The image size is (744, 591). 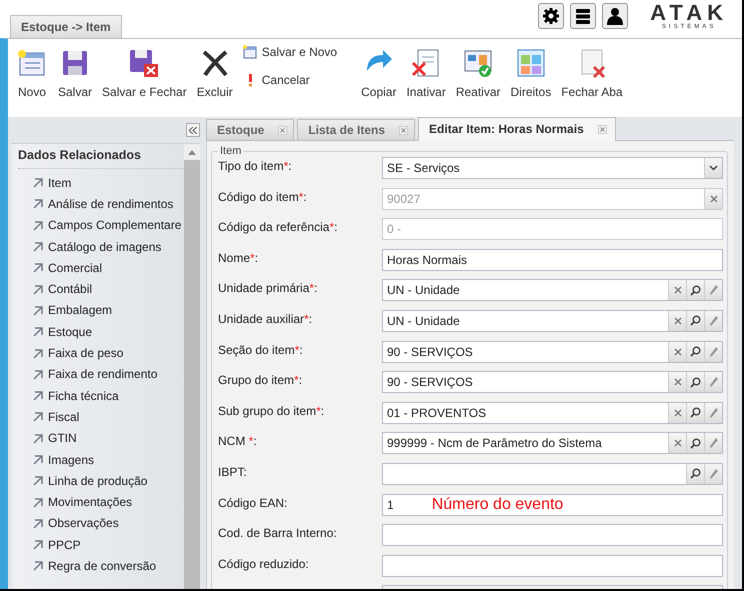 I want to click on sidebar-item-label: Comercial, so click(x=75, y=267).